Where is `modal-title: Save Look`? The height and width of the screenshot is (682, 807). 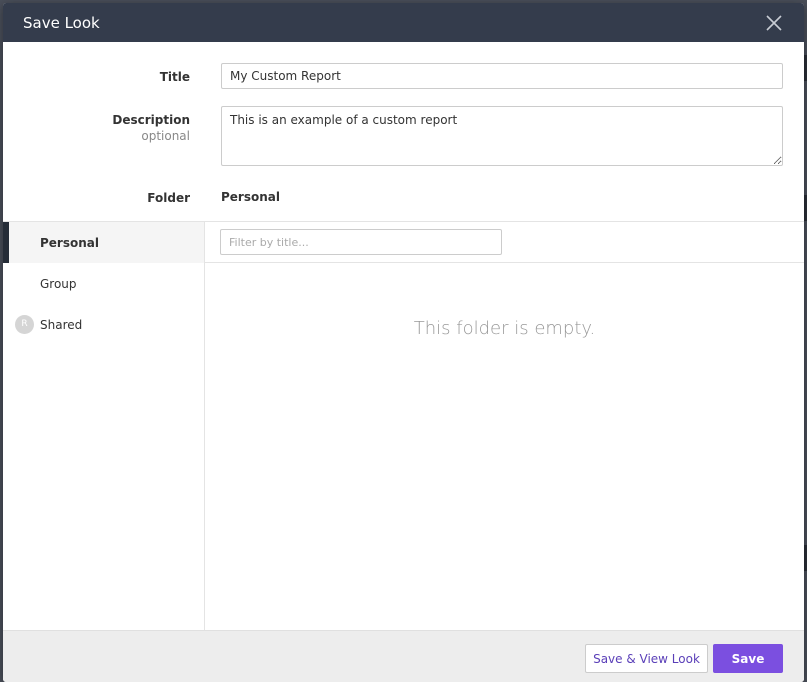 modal-title: Save Look is located at coordinates (61, 22).